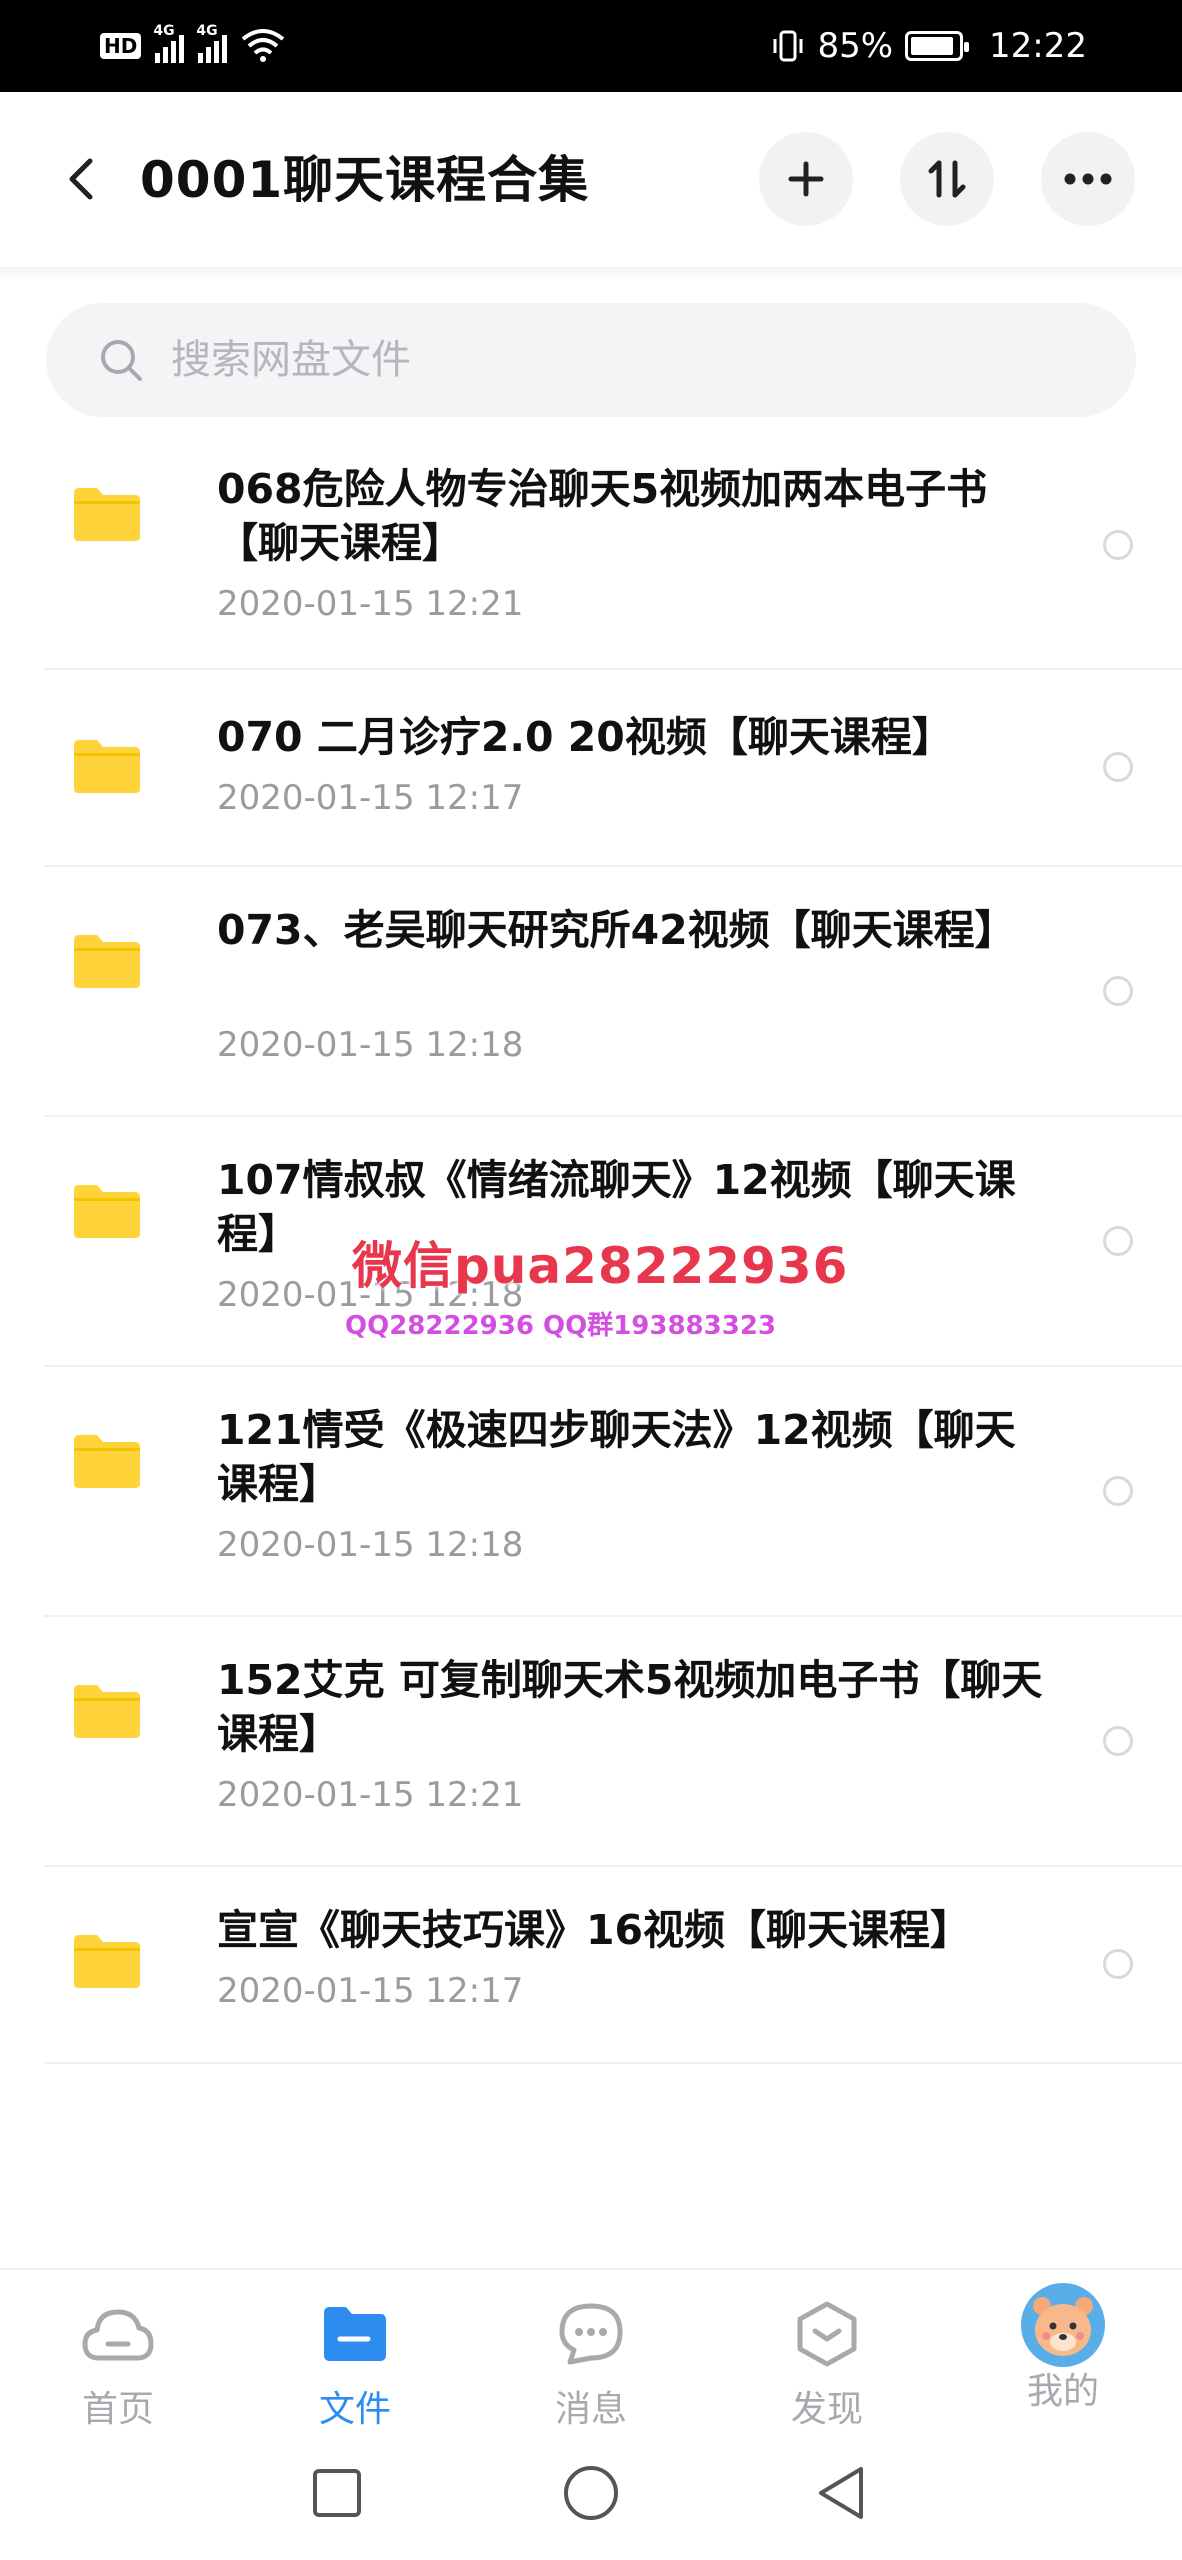 This screenshot has width=1182, height=2560. I want to click on tab-profile: 我的, so click(1063, 2356).